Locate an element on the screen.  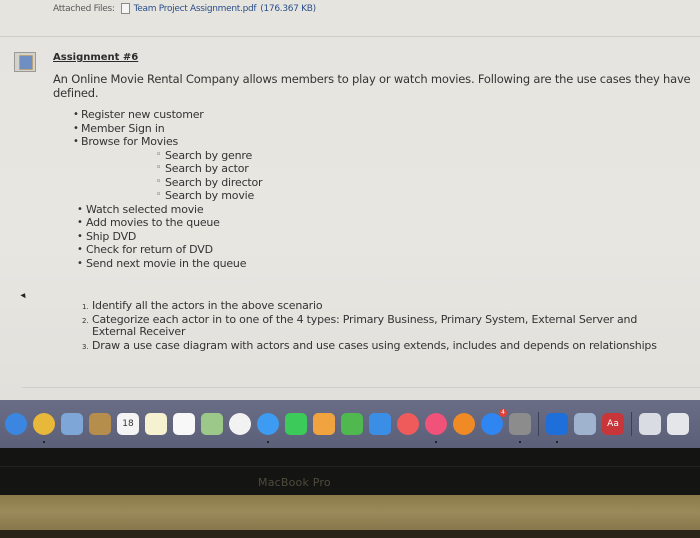
dock-item-teamviewer is located at coordinates (557, 428).